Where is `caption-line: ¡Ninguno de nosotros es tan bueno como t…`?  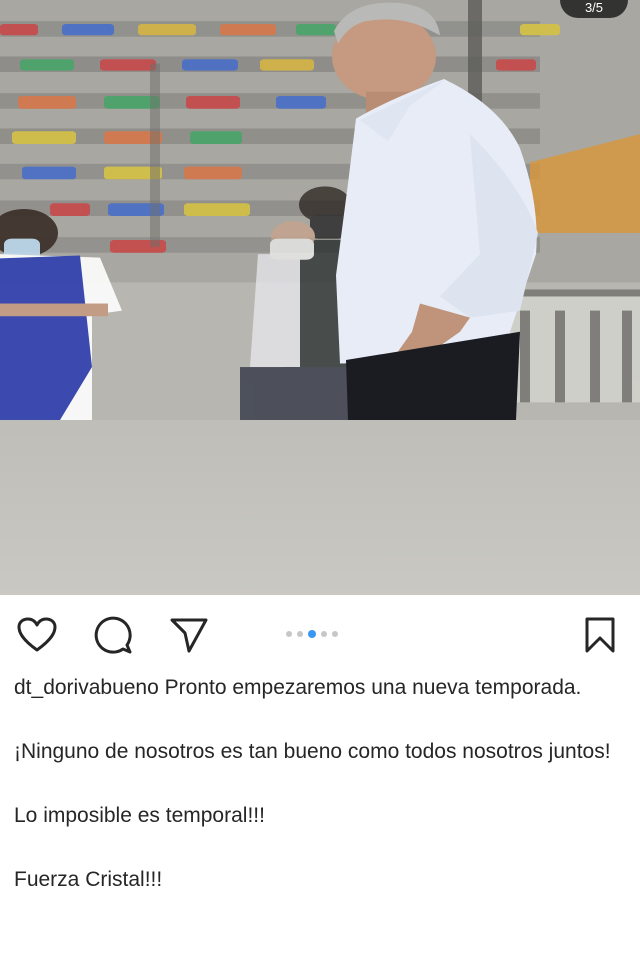 caption-line: ¡Ninguno de nosotros es tan bueno como t… is located at coordinates (312, 751).